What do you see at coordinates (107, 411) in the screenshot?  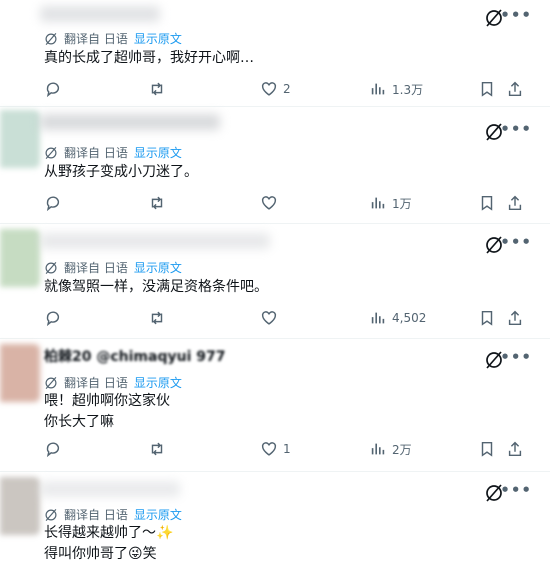 I see `post-text: 喂！超帅啊你这家伙 你长大了嘛` at bounding box center [107, 411].